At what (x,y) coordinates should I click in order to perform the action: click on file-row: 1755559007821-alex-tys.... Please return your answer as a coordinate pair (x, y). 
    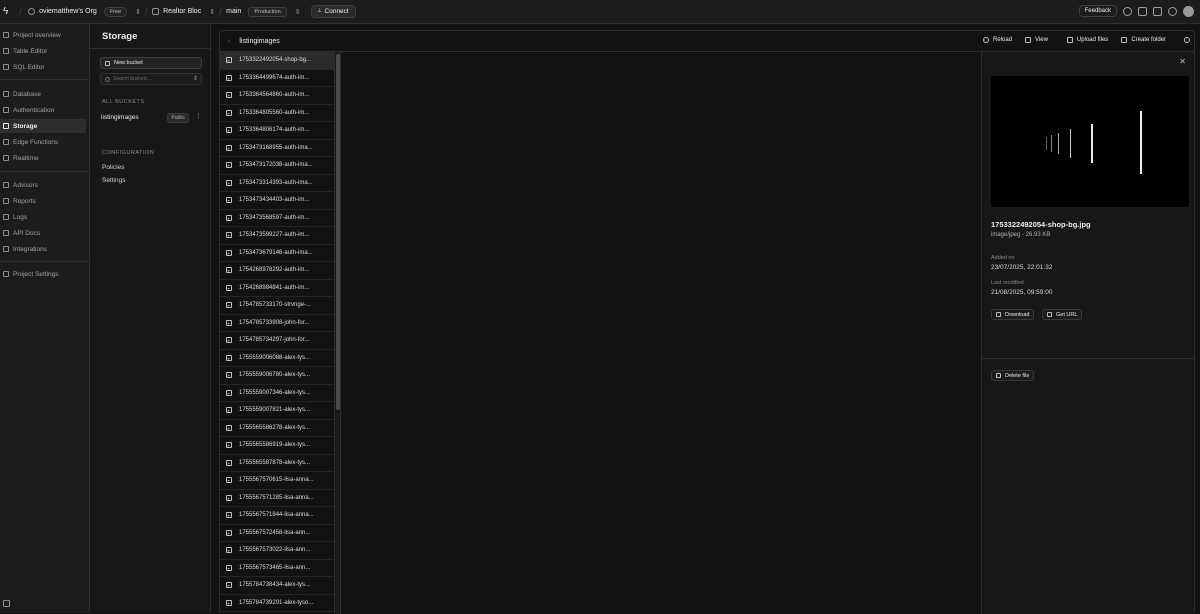
    Looking at the image, I should click on (277, 411).